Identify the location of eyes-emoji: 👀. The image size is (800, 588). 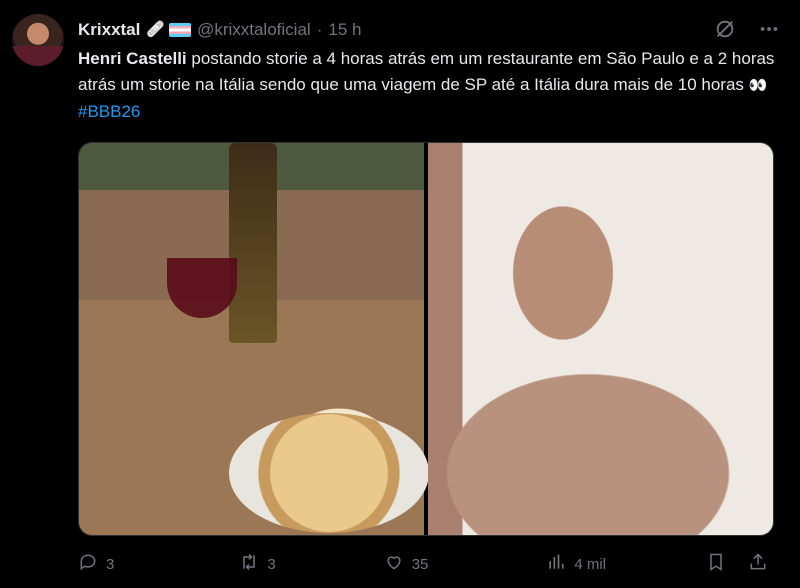
(758, 85).